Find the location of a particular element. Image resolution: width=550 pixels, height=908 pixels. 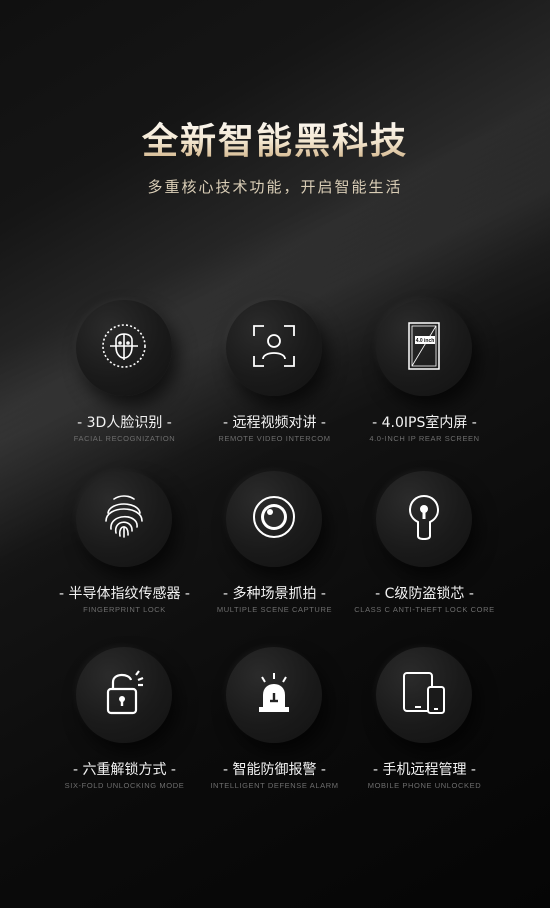

feature-label: - 手机远程管理 - is located at coordinates (424, 770).